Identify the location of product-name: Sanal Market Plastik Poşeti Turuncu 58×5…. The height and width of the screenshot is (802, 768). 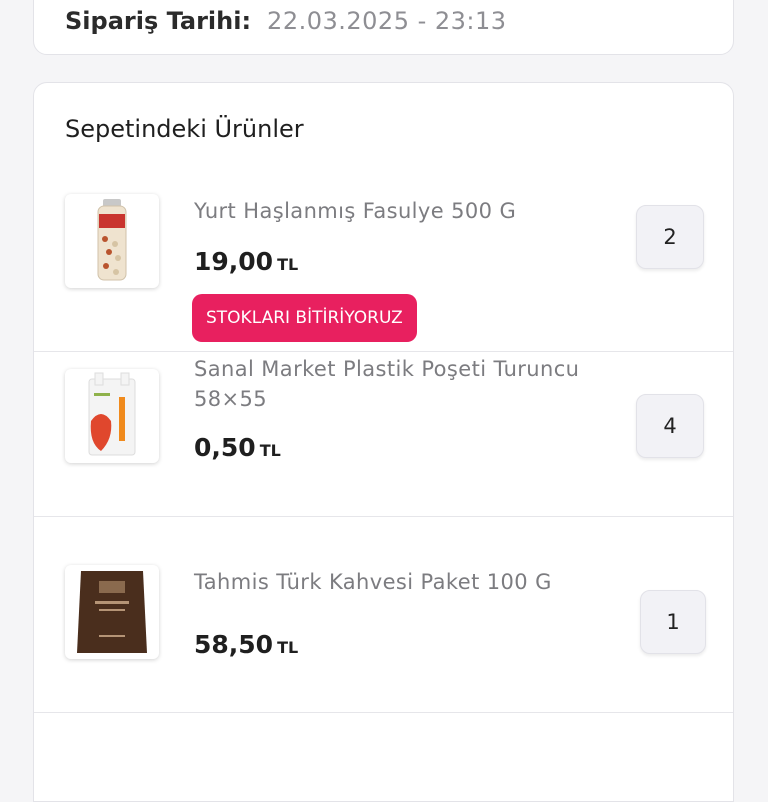
(394, 384).